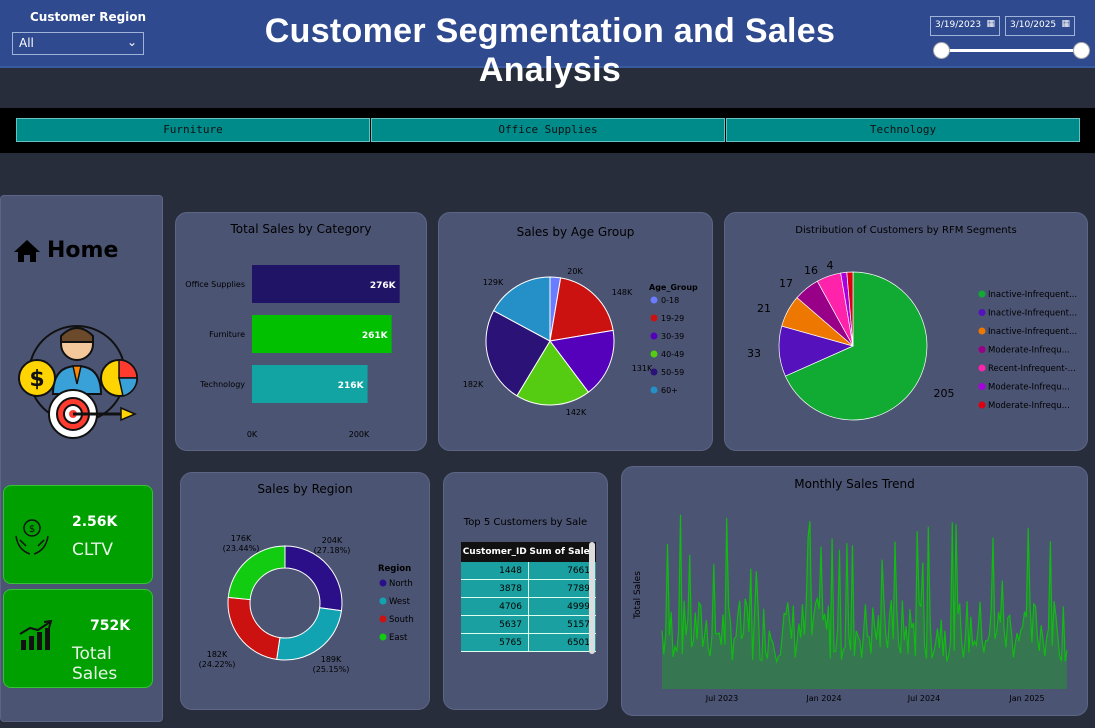  I want to click on donut-percent-label: (25.15%), so click(331, 669).